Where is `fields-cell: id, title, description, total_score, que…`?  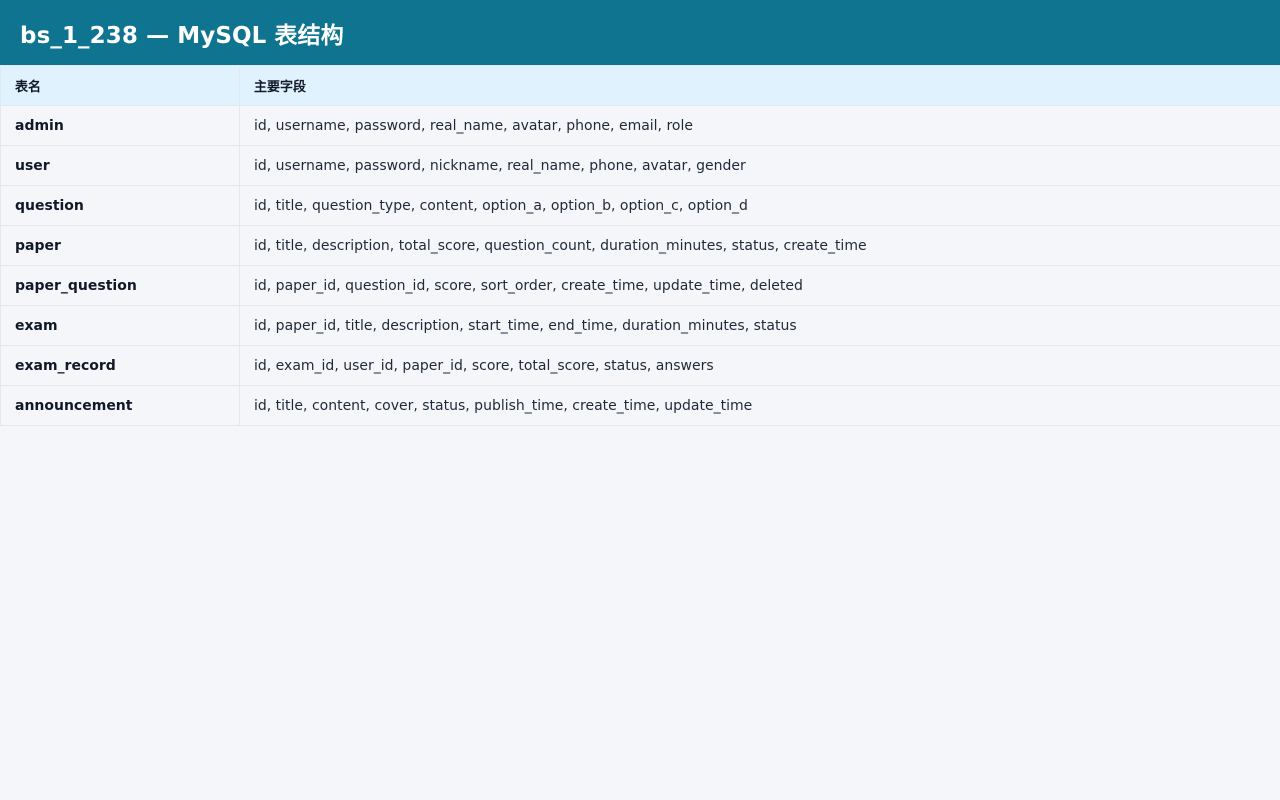
fields-cell: id, title, description, total_score, que… is located at coordinates (759, 245).